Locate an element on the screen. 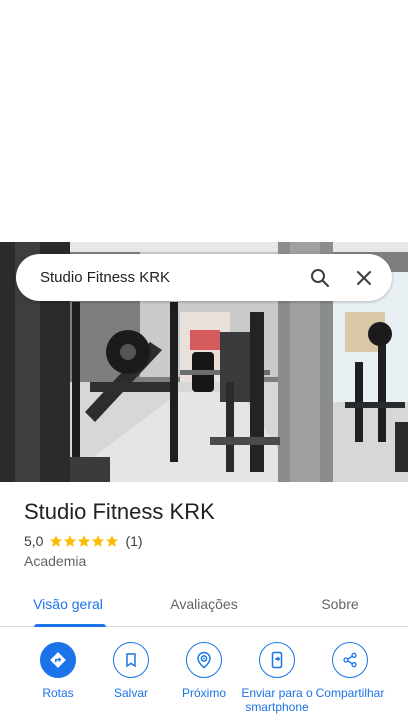 The width and height of the screenshot is (408, 724). rating-row: 5,0 (1) is located at coordinates (209, 541).